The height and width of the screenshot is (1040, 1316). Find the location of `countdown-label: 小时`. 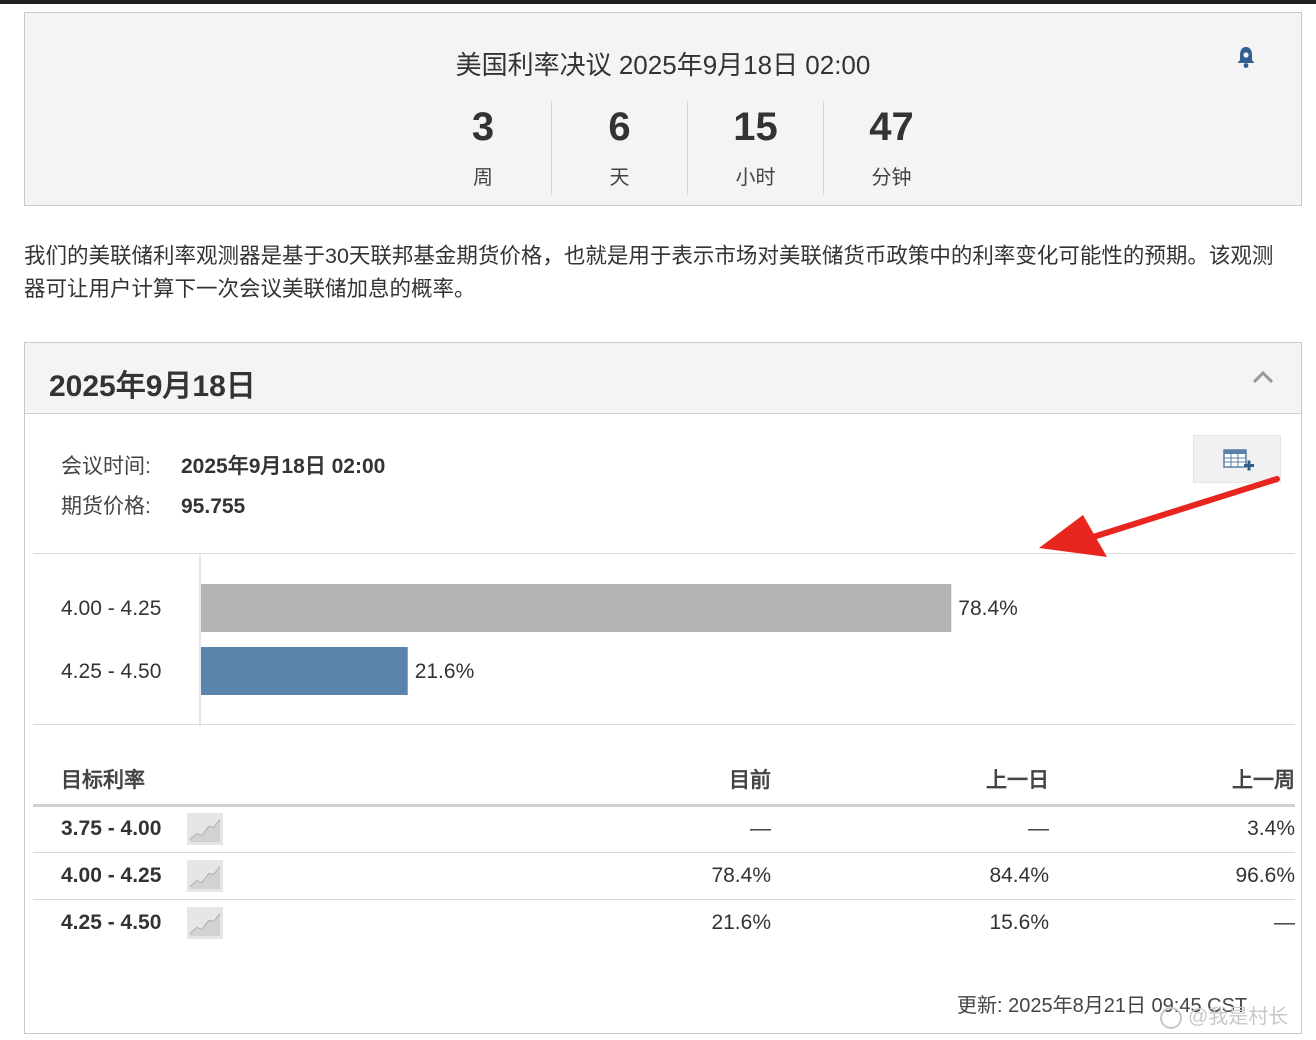

countdown-label: 小时 is located at coordinates (755, 178).